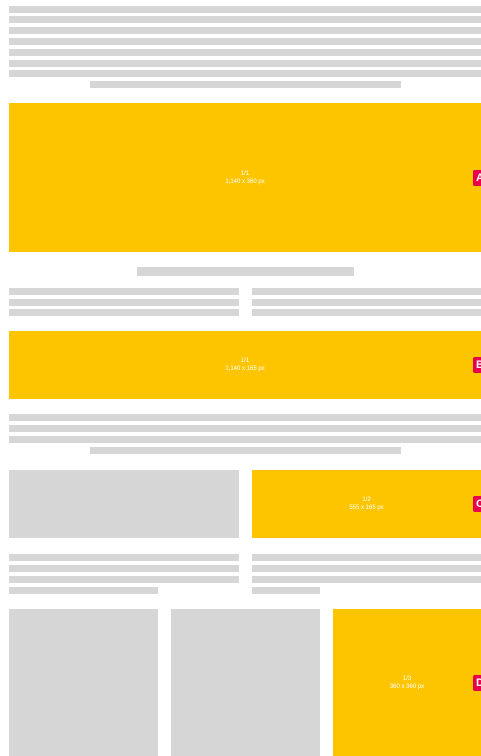 This screenshot has width=481, height=756. I want to click on slot-c-size: 555 x 165 px, so click(366, 508).